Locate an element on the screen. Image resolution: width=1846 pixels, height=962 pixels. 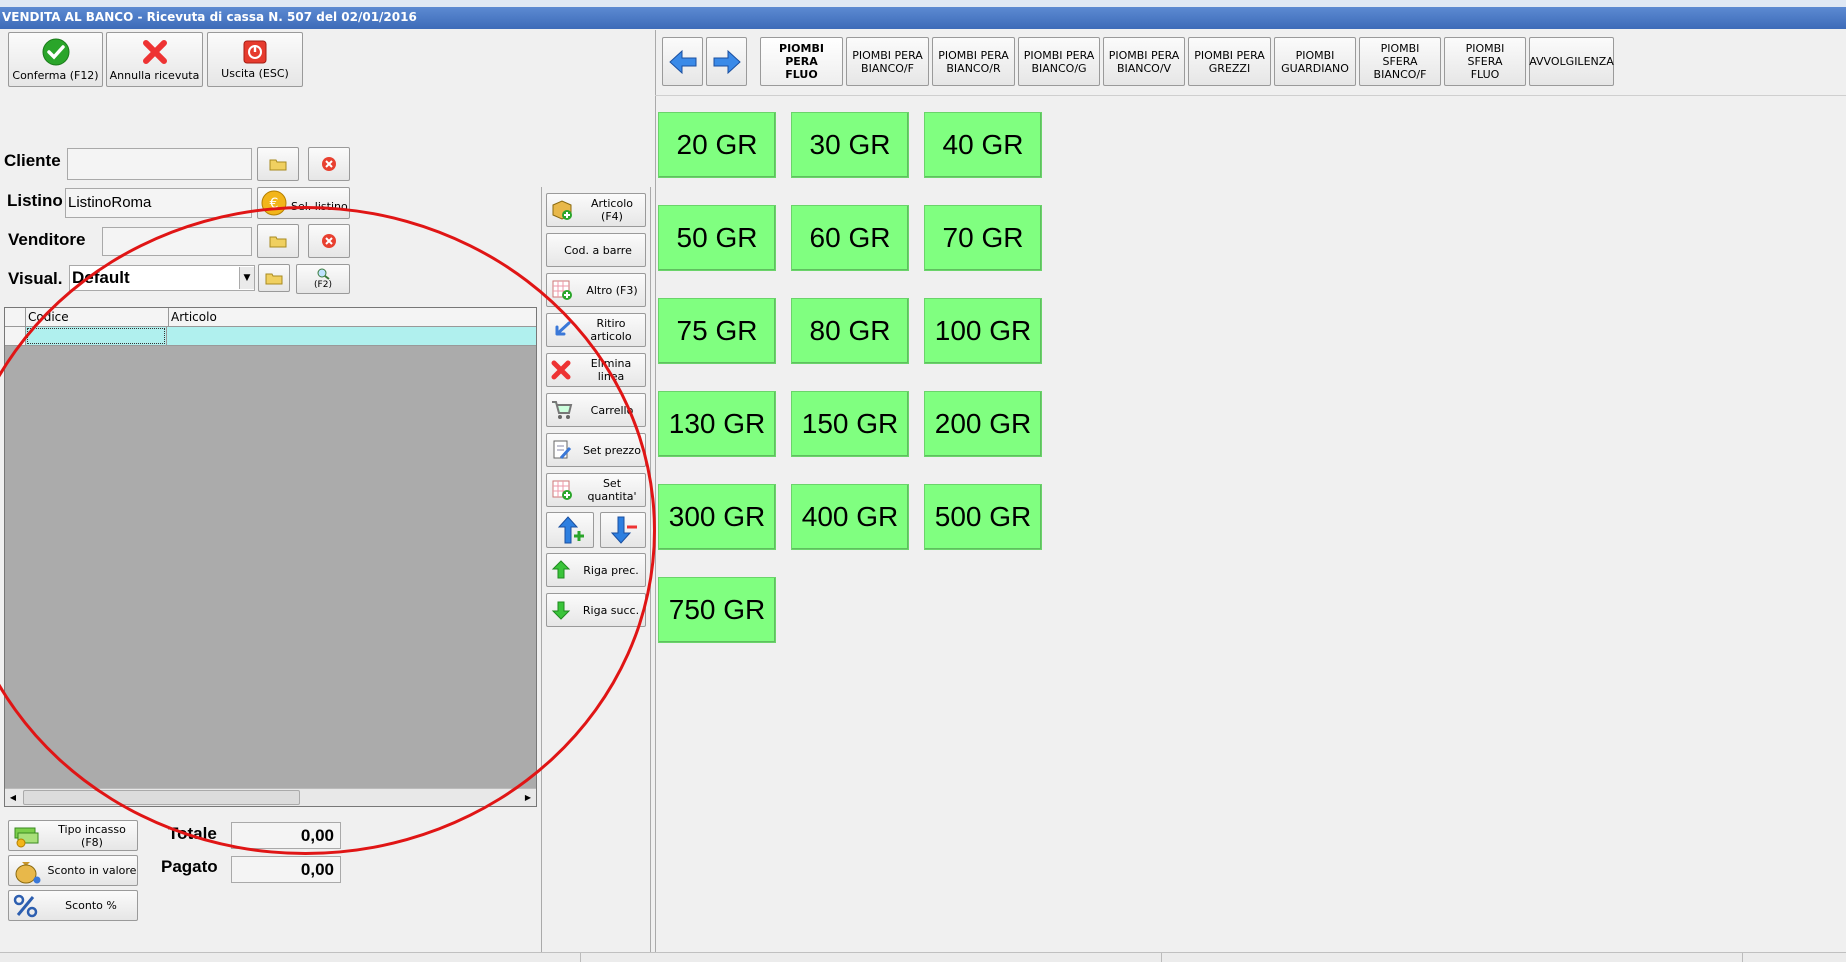
box-add-icon is located at coordinates (562, 210).